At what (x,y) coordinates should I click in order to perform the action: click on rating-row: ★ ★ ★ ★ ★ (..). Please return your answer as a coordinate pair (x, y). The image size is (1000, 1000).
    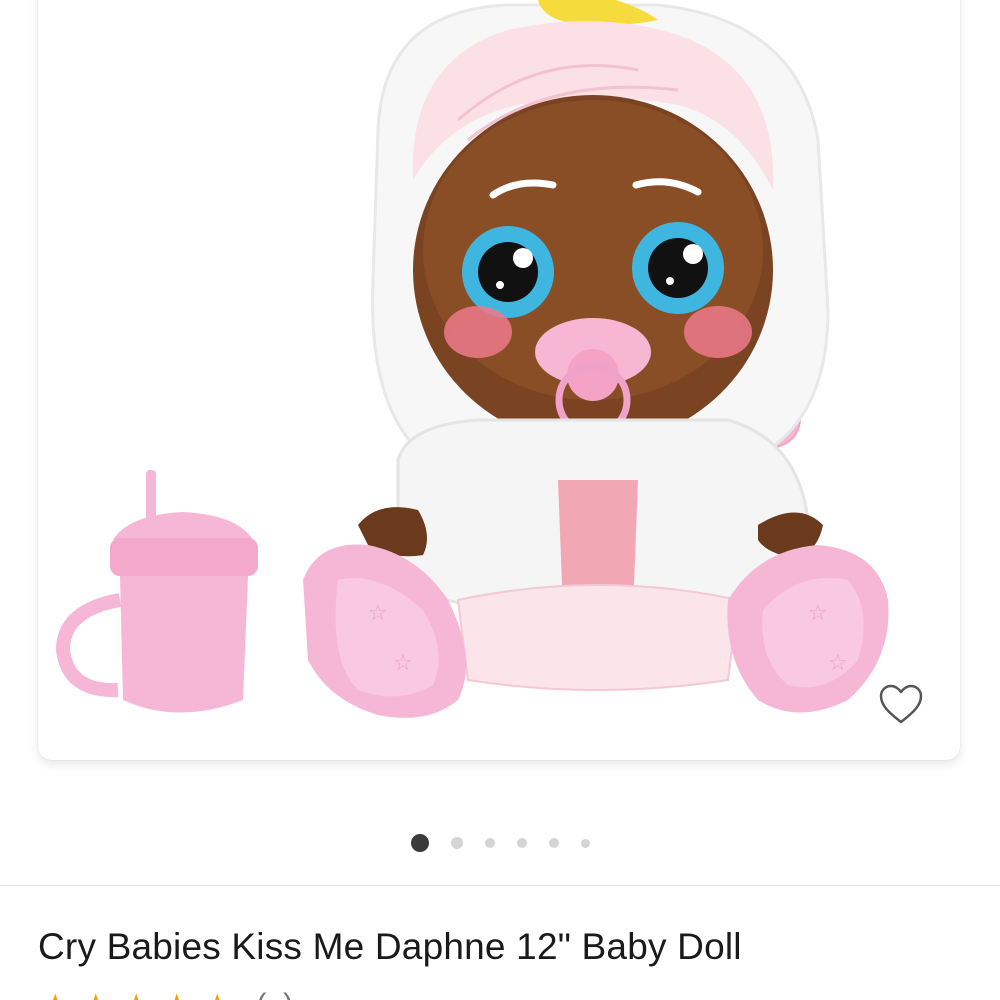
    Looking at the image, I should click on (166, 995).